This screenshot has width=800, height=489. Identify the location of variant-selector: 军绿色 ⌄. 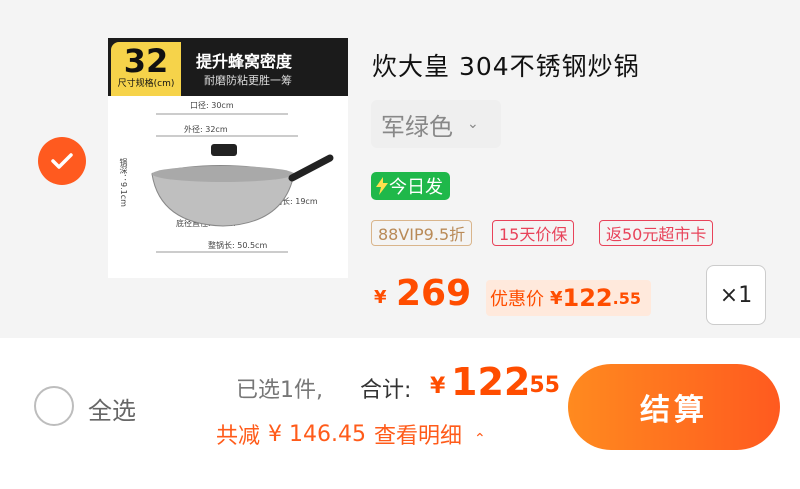
(436, 124).